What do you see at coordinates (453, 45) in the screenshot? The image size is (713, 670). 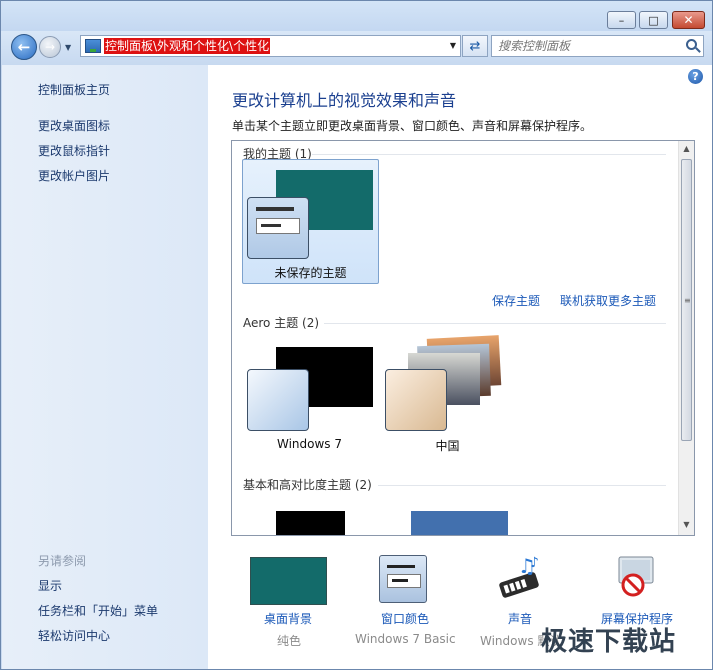 I see `address-dropdown-icon: ▼` at bounding box center [453, 45].